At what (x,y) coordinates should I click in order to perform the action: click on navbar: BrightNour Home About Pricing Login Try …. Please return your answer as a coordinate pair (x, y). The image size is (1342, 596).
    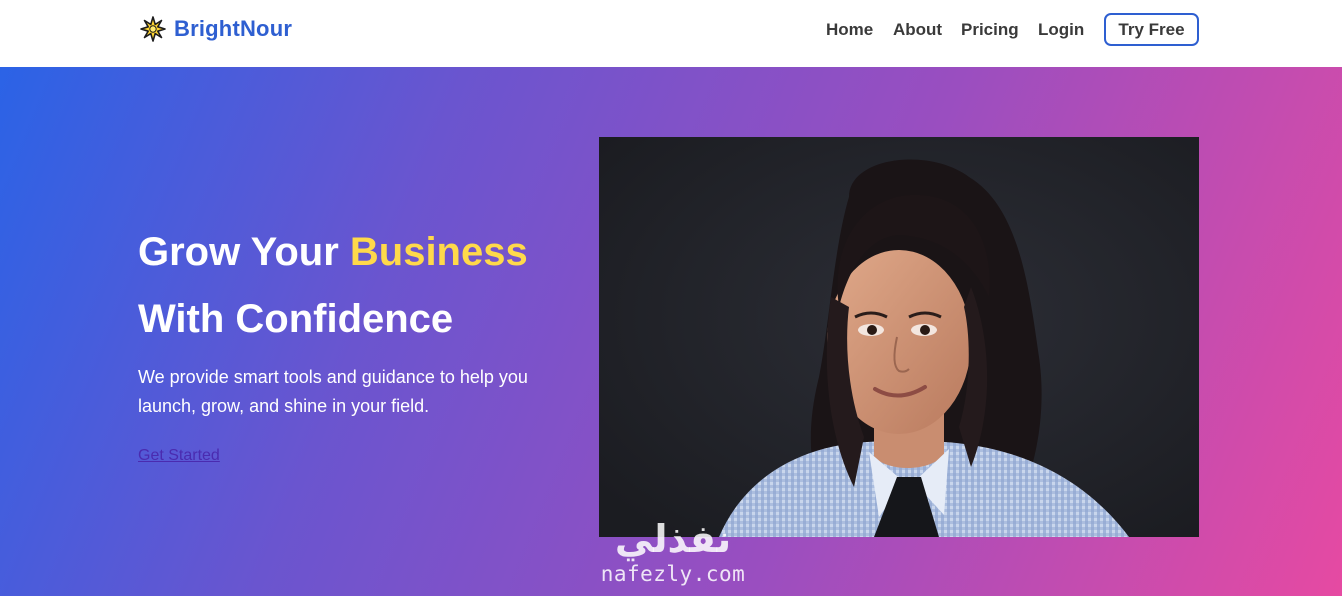
    Looking at the image, I should click on (671, 33).